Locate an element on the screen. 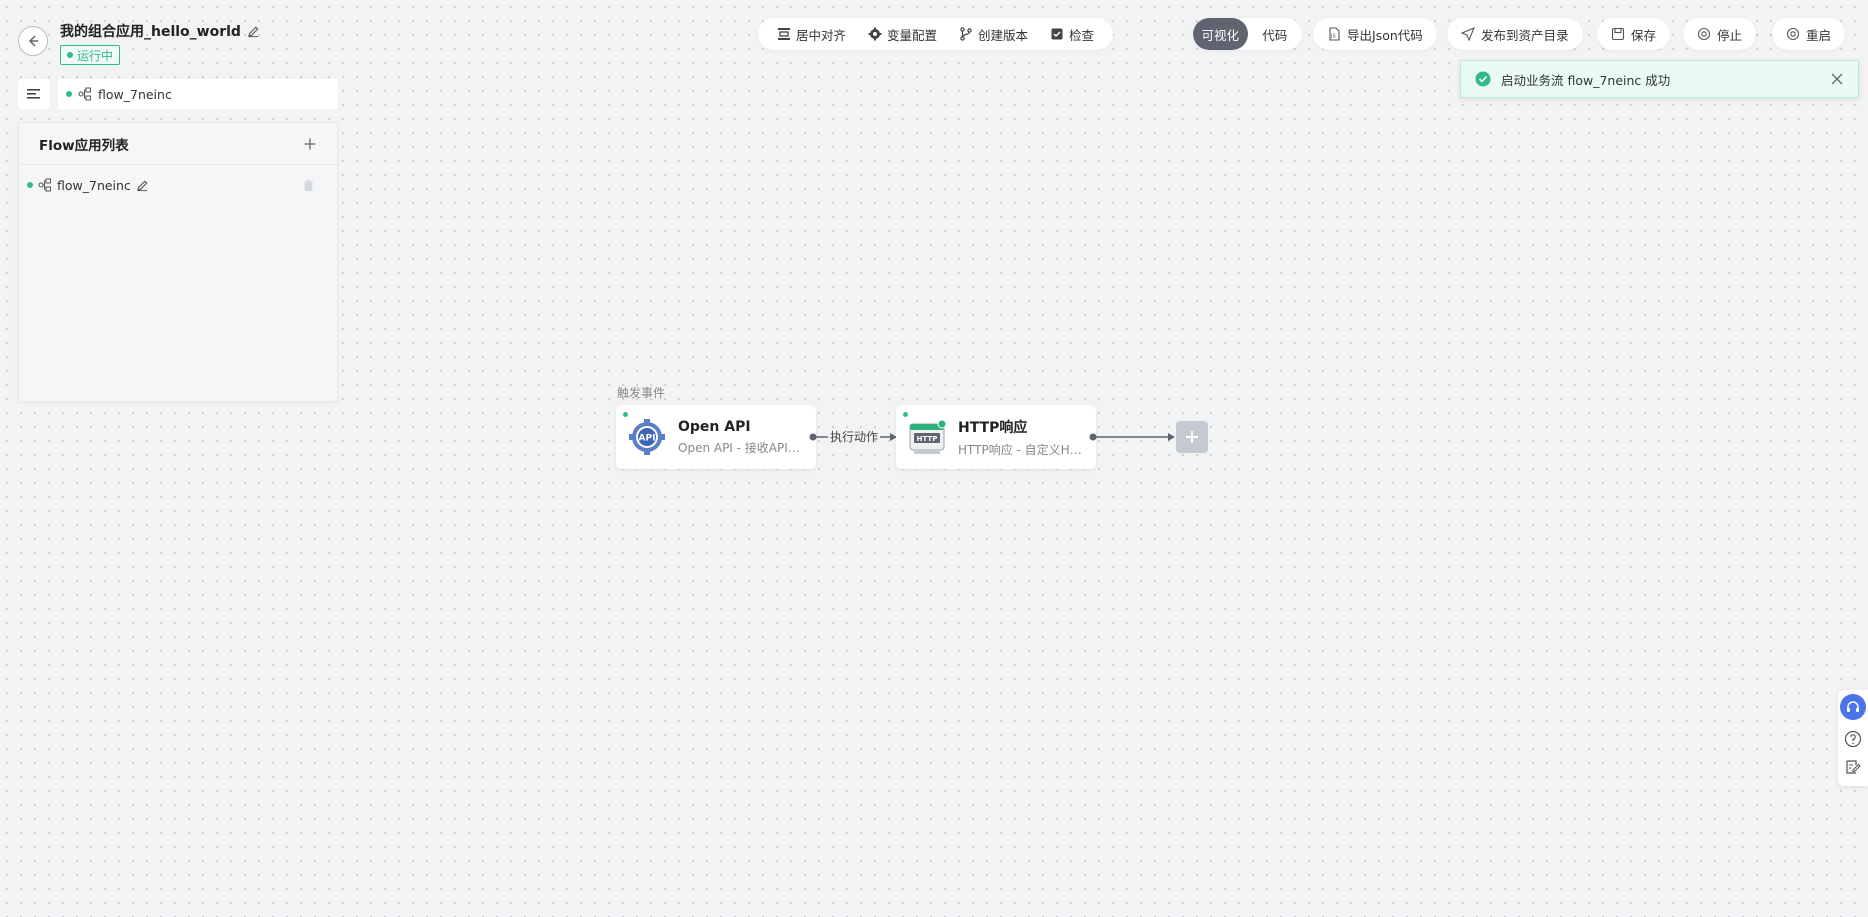 The height and width of the screenshot is (917, 1868). checklist-icon is located at coordinates (1057, 34).